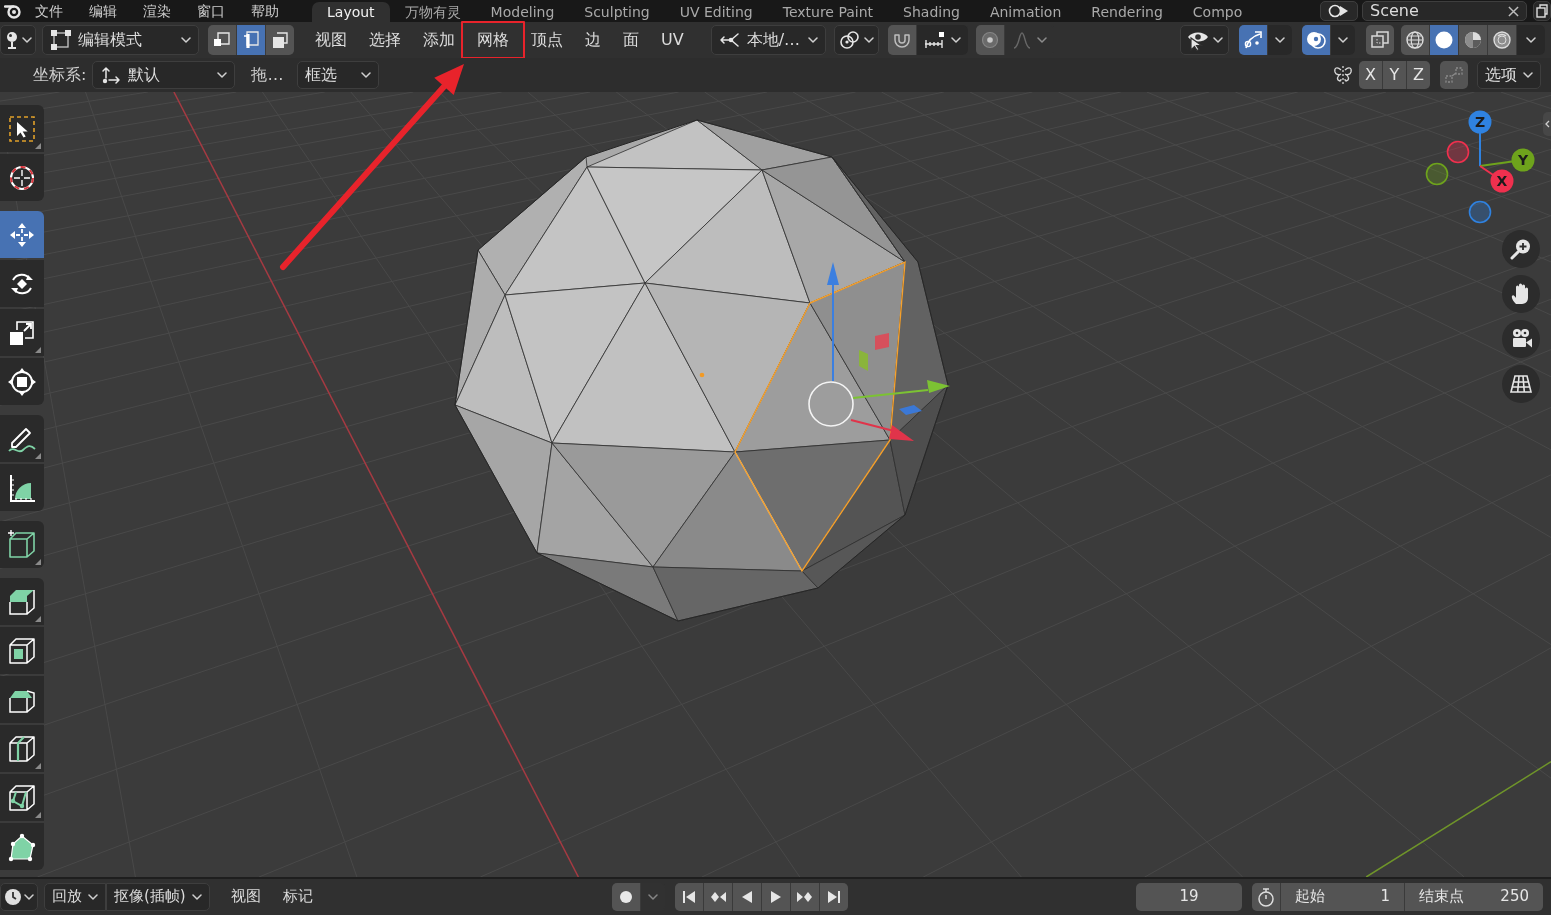 This screenshot has width=1551, height=915. I want to click on mirror-axis-toggle: Y, so click(1394, 75).